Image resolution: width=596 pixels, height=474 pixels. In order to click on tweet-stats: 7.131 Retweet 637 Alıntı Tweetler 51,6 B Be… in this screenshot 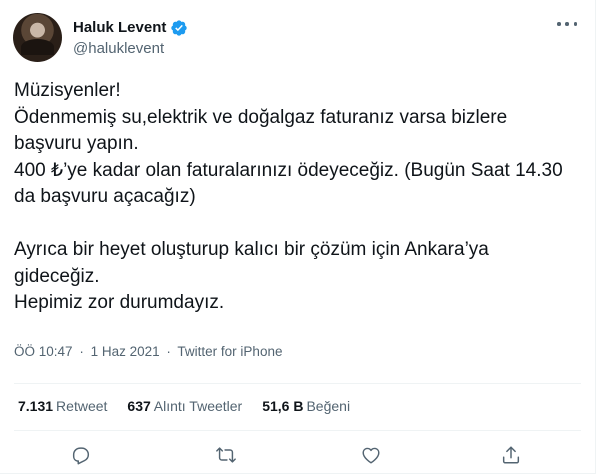, I will do `click(194, 406)`.